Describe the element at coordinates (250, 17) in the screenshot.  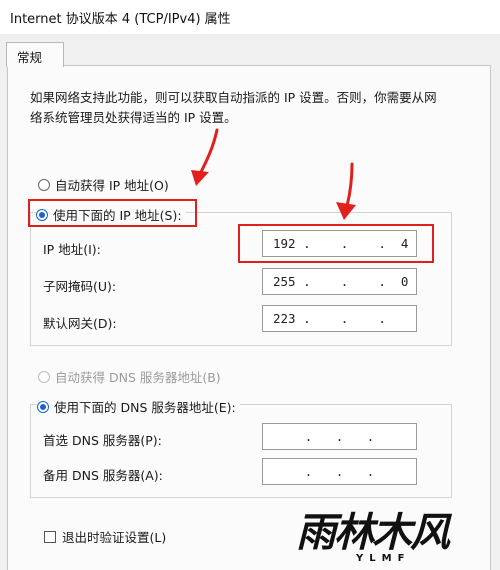
I see `title-bar: Internet 协议版本 4 (TCP/IPv4) 属性` at that location.